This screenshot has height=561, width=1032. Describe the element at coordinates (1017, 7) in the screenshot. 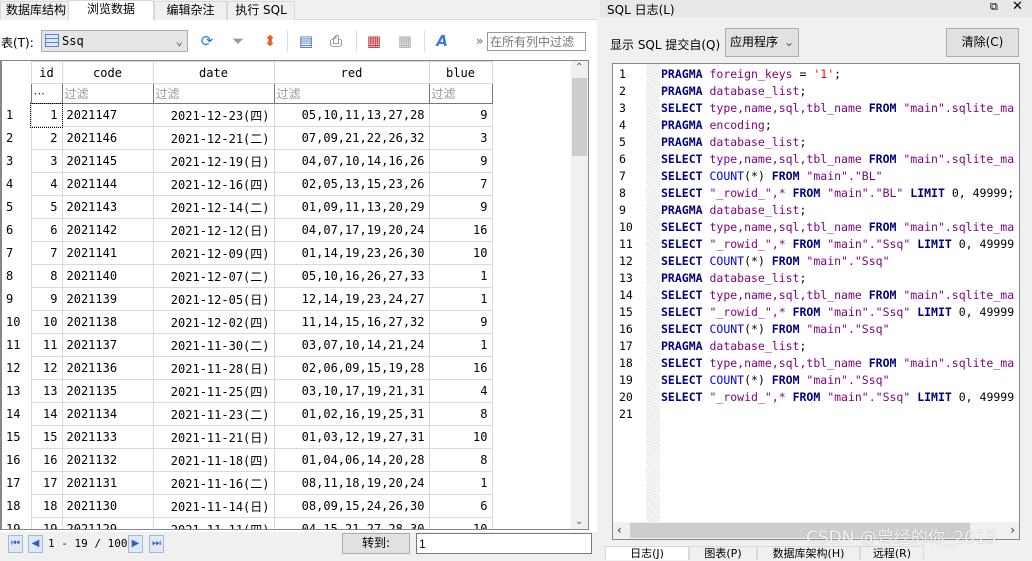

I see `close-icon: ✕` at that location.